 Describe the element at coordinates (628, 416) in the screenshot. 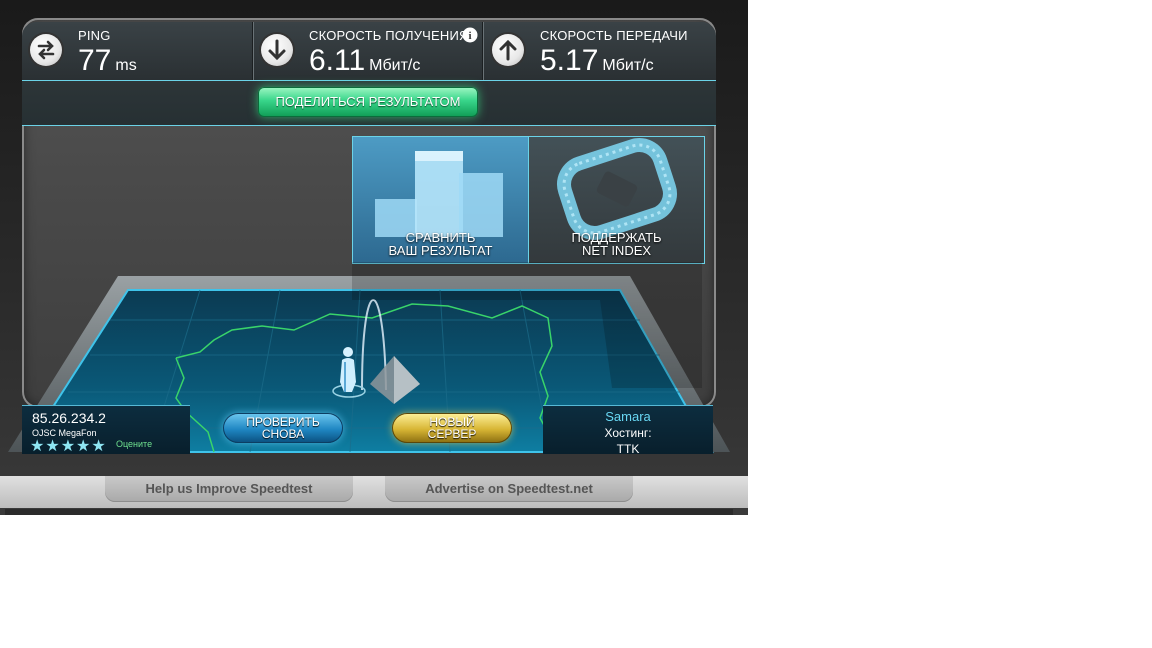

I see `server-city: Samara` at that location.